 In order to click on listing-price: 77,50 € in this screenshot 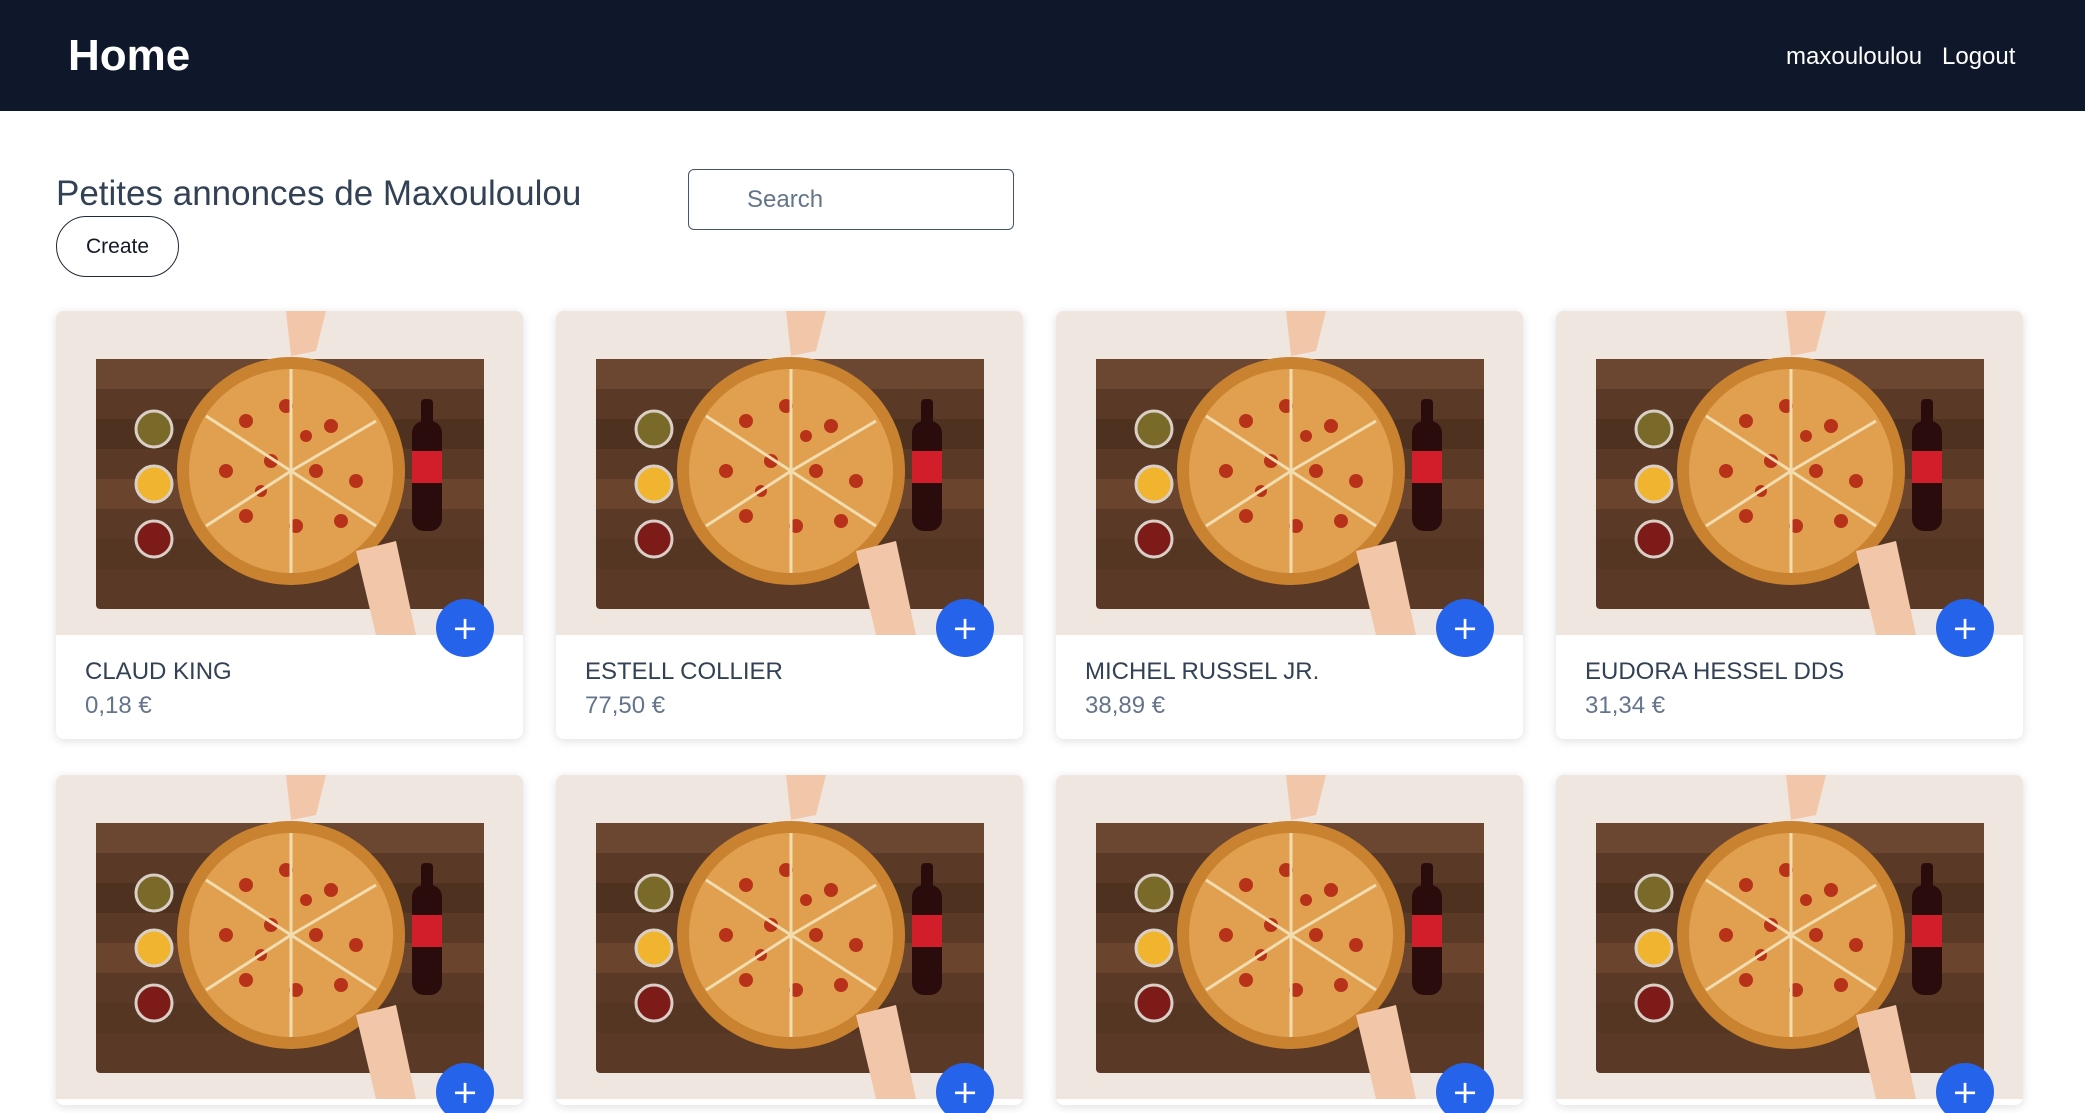, I will do `click(625, 705)`.